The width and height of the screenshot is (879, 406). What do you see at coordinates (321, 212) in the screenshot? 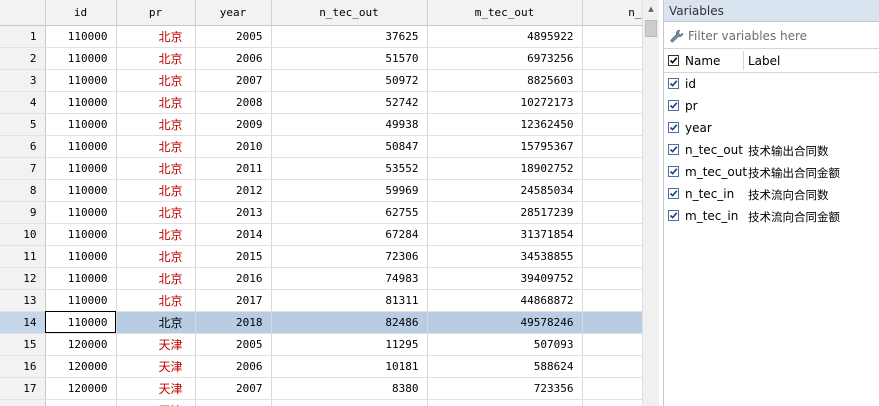
I see `table-row: 9 110000 北京 2013 62755 28517239` at bounding box center [321, 212].